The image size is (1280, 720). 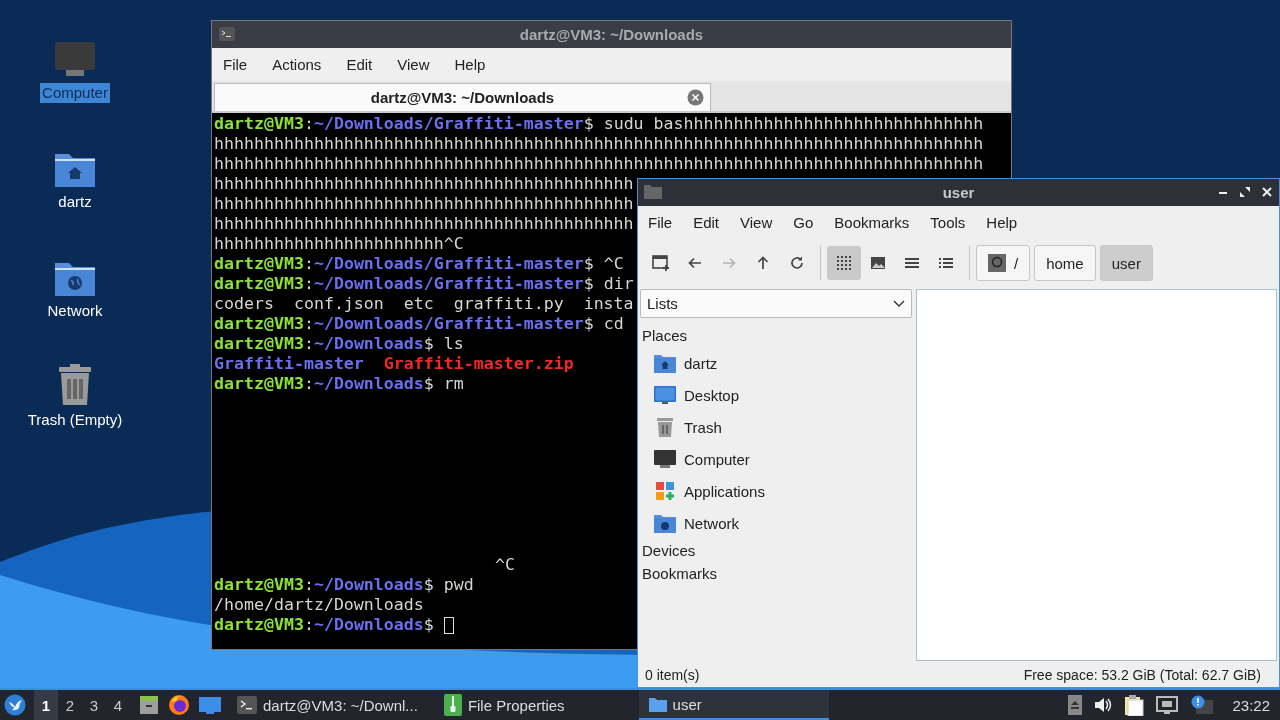 I want to click on places-item: Computer, so click(x=776, y=459).